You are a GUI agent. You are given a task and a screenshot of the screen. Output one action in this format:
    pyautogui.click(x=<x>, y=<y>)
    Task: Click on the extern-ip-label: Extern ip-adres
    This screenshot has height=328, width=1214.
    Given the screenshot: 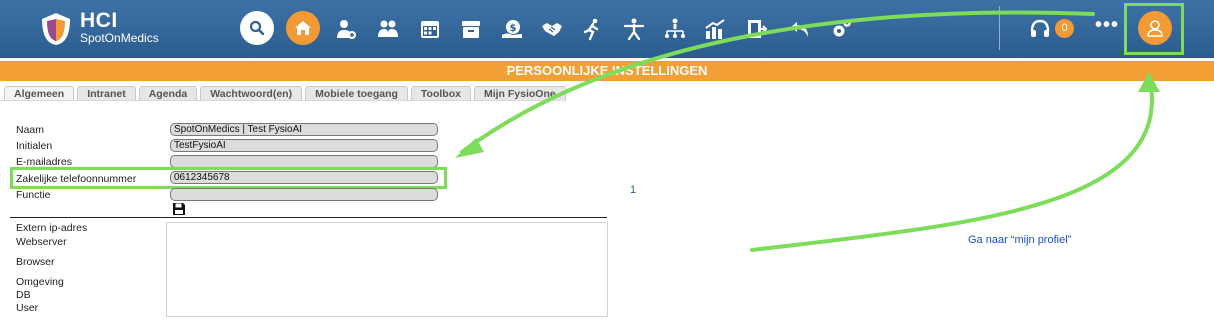 What is the action you would take?
    pyautogui.click(x=52, y=228)
    